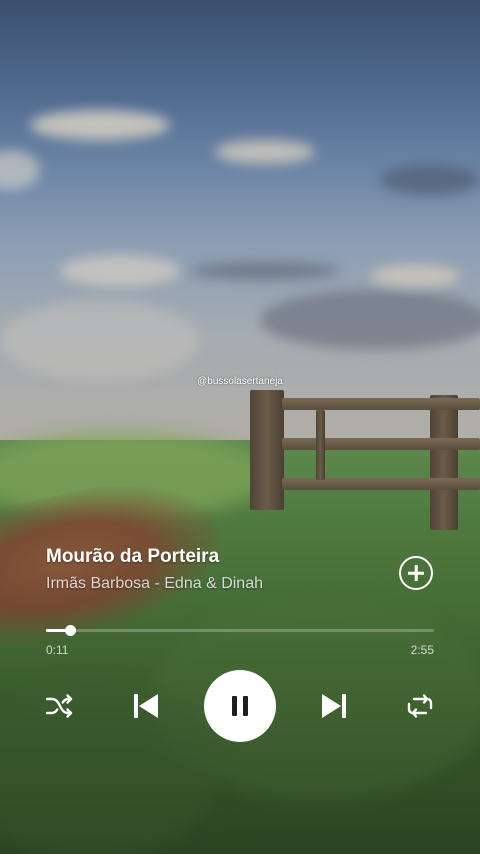  I want to click on shuffle-icon, so click(59, 706).